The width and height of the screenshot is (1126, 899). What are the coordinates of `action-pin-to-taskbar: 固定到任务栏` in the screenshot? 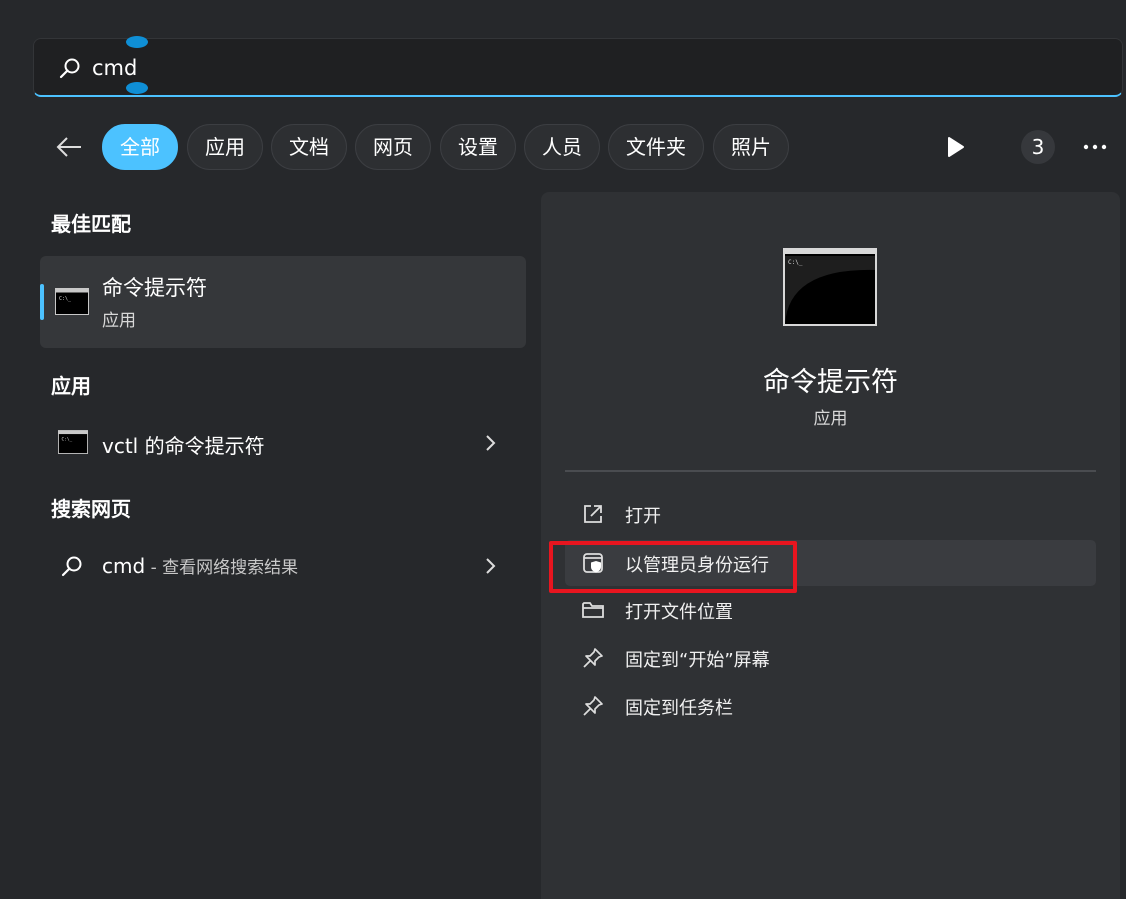 It's located at (830, 706).